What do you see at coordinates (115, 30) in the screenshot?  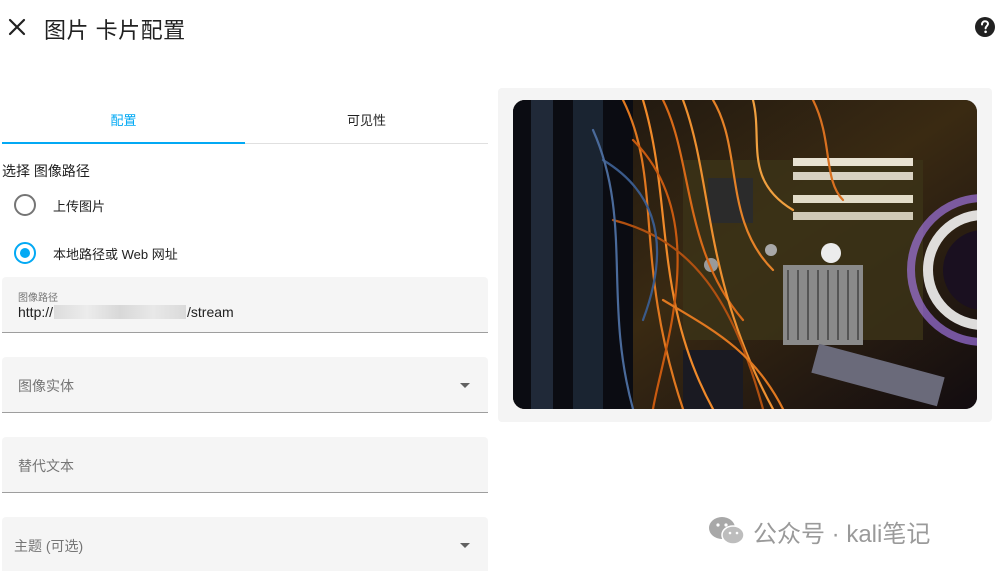 I see `dialog-title: 图片 卡片配置` at bounding box center [115, 30].